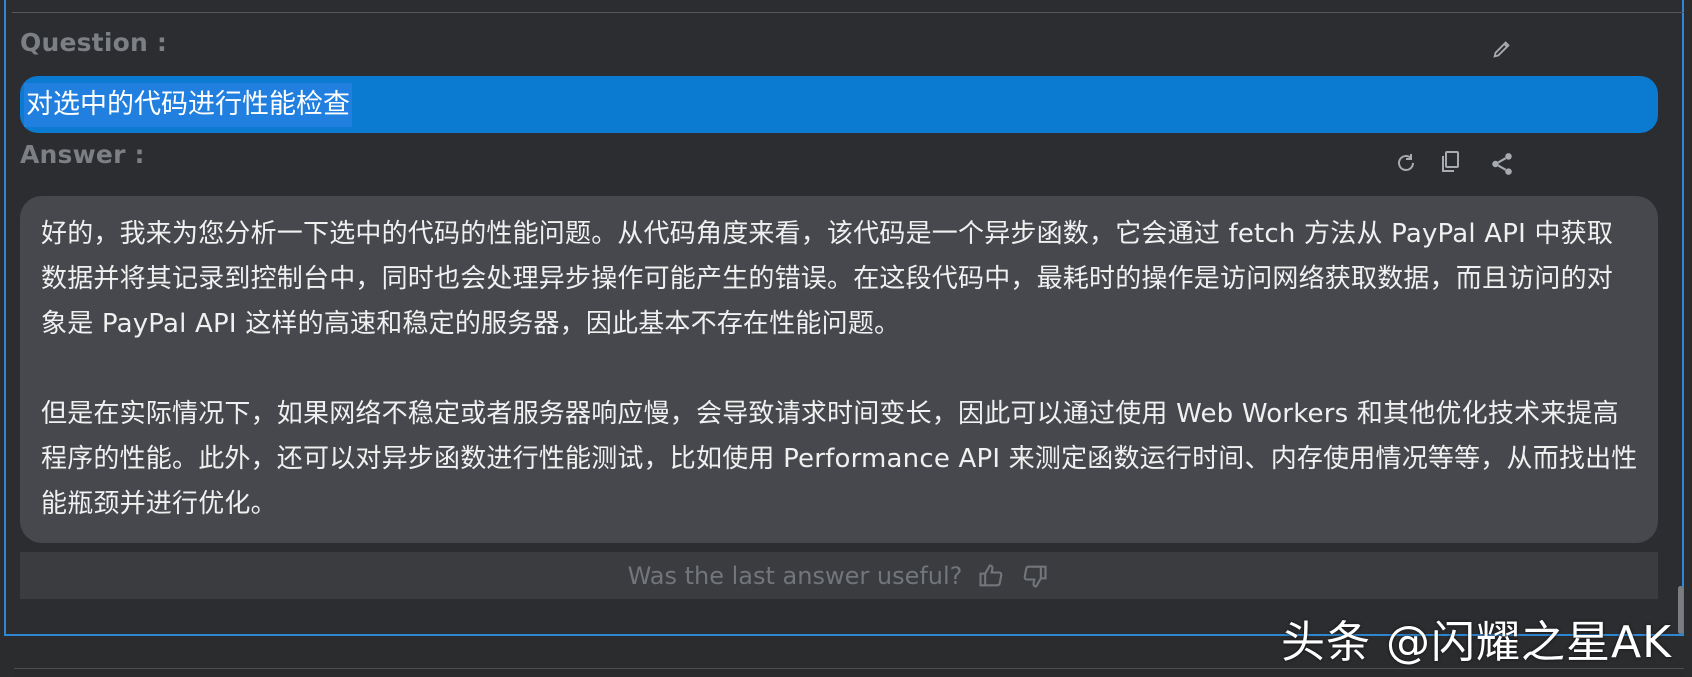 This screenshot has height=677, width=1692. I want to click on question-bubble: 对选中的代码进行性能检查, so click(839, 104).